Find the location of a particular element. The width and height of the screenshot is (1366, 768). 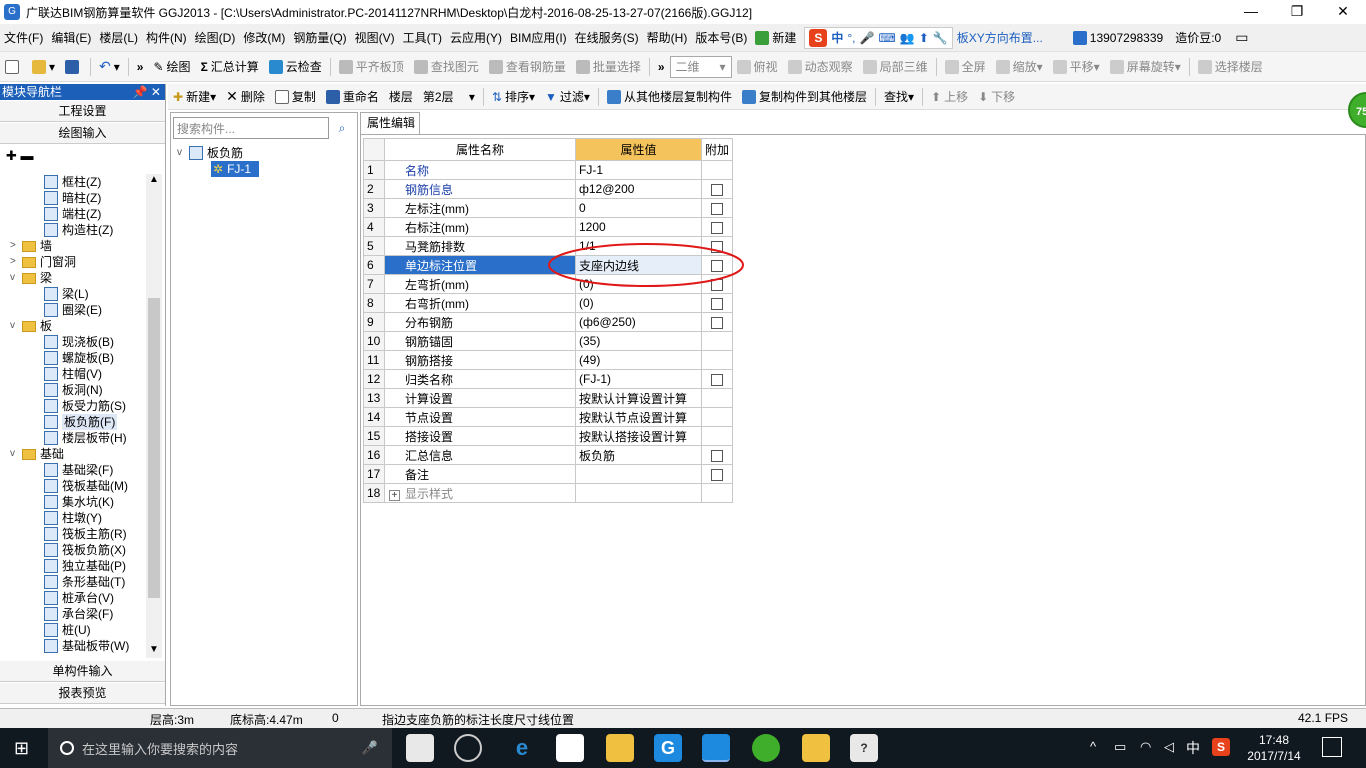

nav-tree-item: 承台梁(F) is located at coordinates (78, 614).